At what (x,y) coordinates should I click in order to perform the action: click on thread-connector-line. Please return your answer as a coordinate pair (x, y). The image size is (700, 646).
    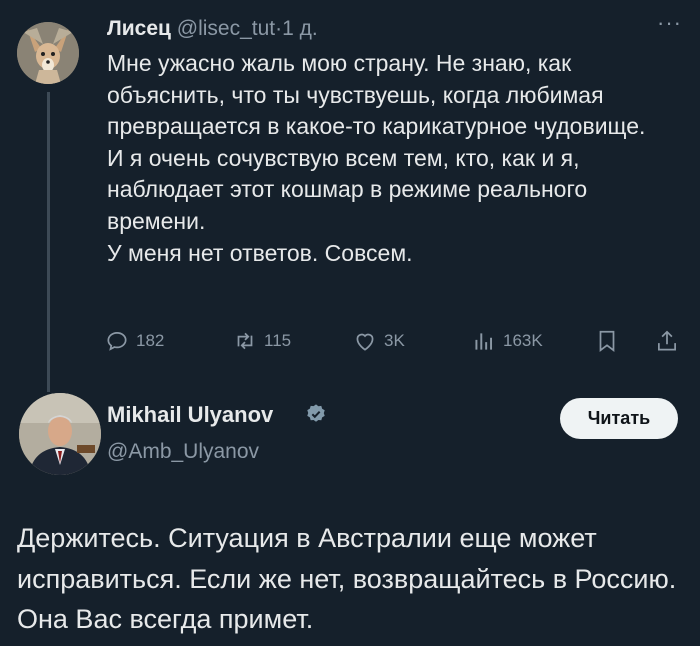
    Looking at the image, I should click on (48, 242).